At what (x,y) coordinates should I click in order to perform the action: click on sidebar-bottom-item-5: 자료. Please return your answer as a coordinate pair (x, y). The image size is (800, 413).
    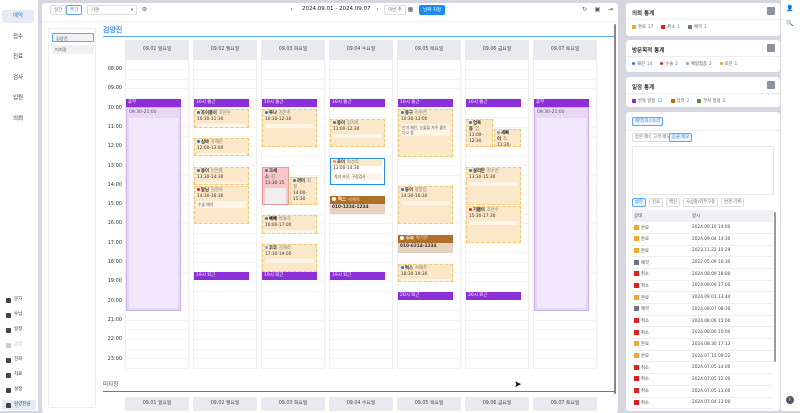
    Looking at the image, I should click on (14, 375).